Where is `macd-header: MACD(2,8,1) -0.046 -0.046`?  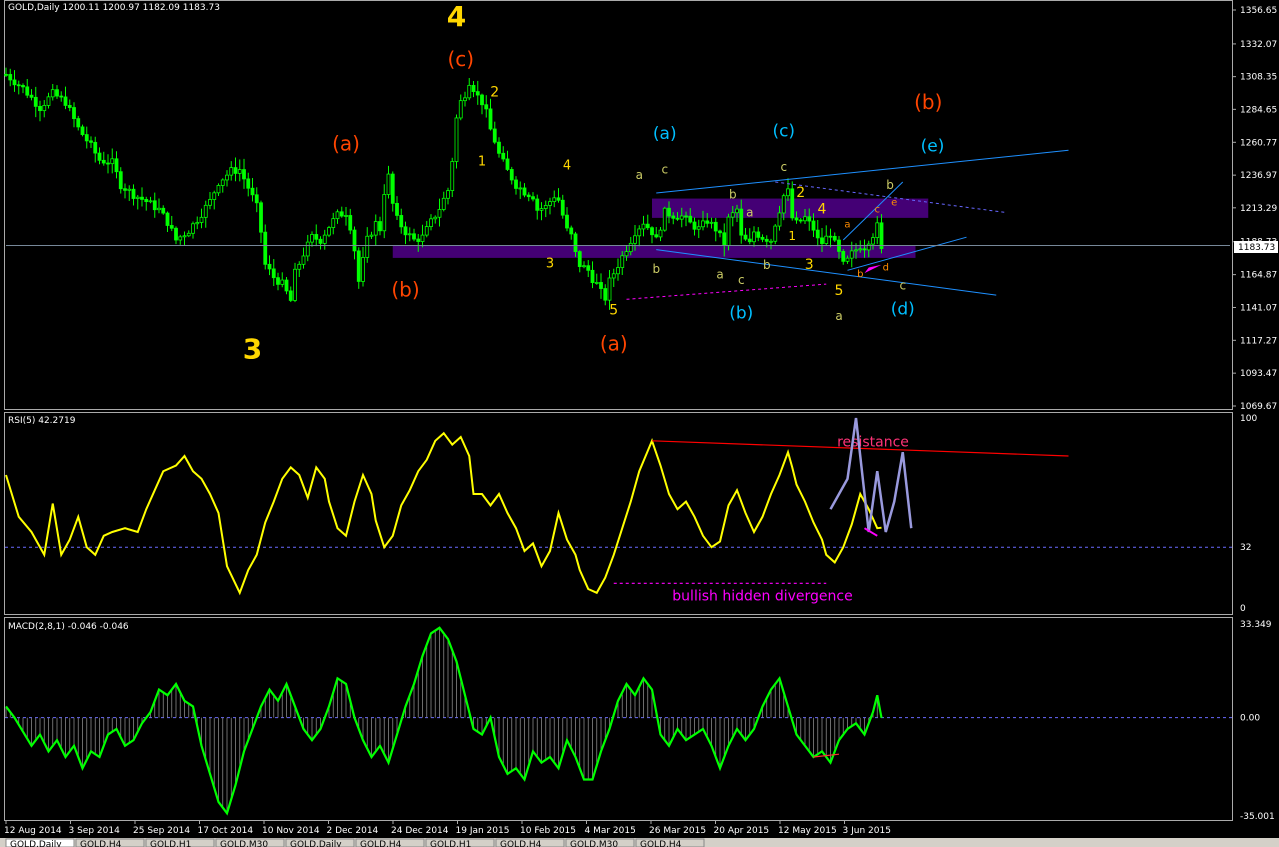 macd-header: MACD(2,8,1) -0.046 -0.046 is located at coordinates (68, 627).